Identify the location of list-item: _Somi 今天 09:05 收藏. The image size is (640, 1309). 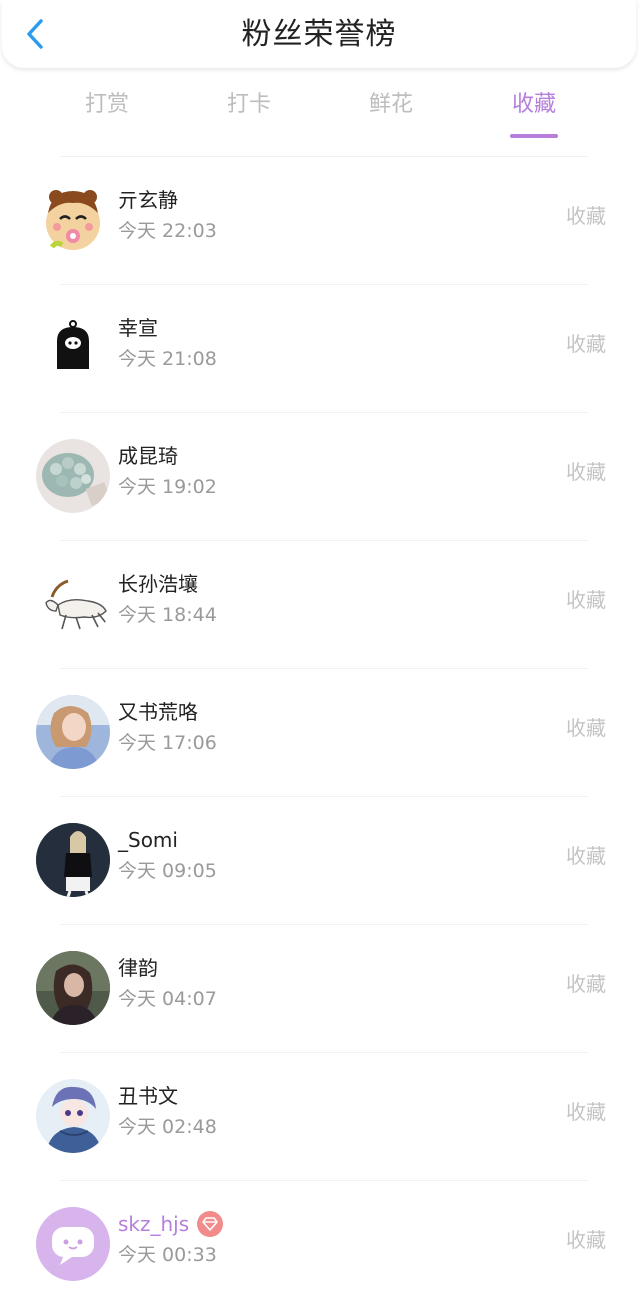
(320, 861).